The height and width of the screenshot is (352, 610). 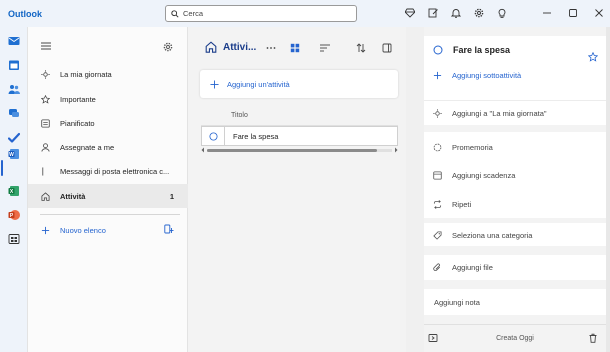 I want to click on sort-icon, so click(x=361, y=48).